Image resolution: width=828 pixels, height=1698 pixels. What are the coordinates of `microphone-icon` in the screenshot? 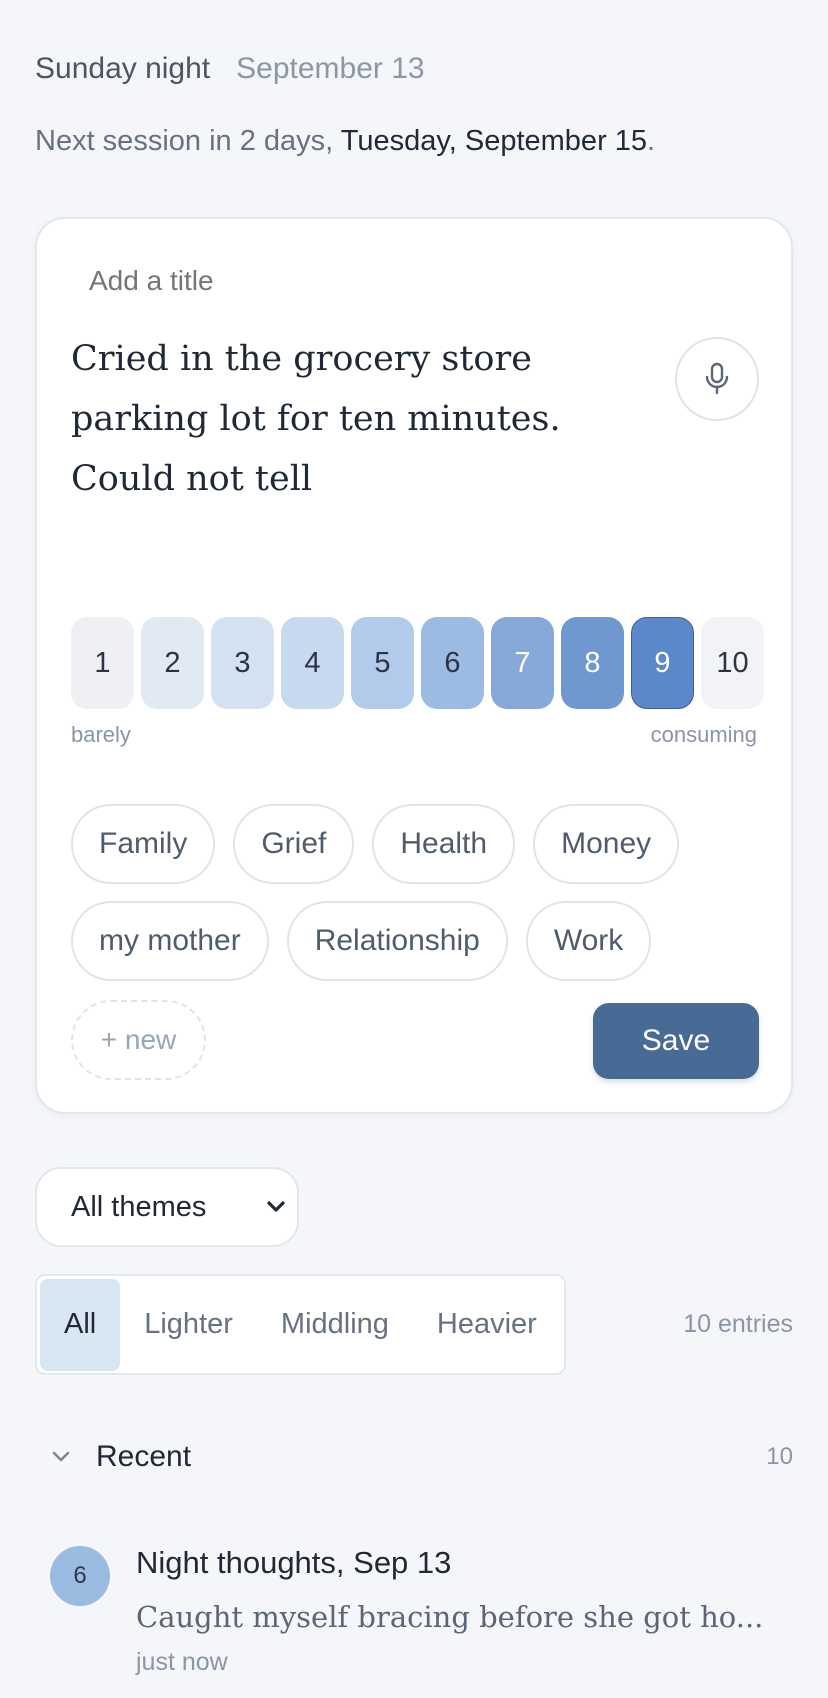 It's located at (717, 378).